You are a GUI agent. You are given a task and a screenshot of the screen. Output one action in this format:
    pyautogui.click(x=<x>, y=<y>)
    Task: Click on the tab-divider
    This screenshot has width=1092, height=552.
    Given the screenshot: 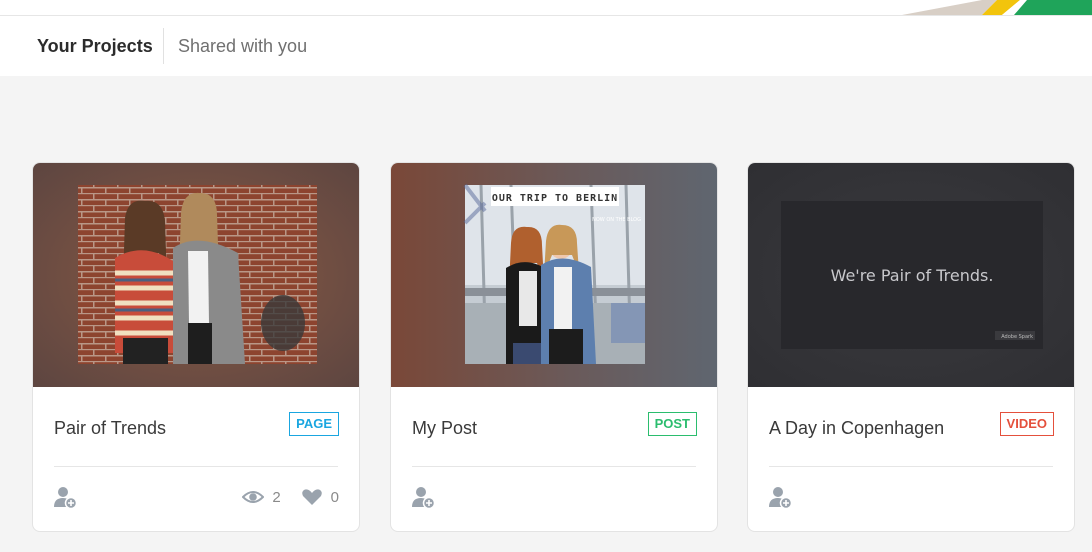 What is the action you would take?
    pyautogui.click(x=163, y=46)
    